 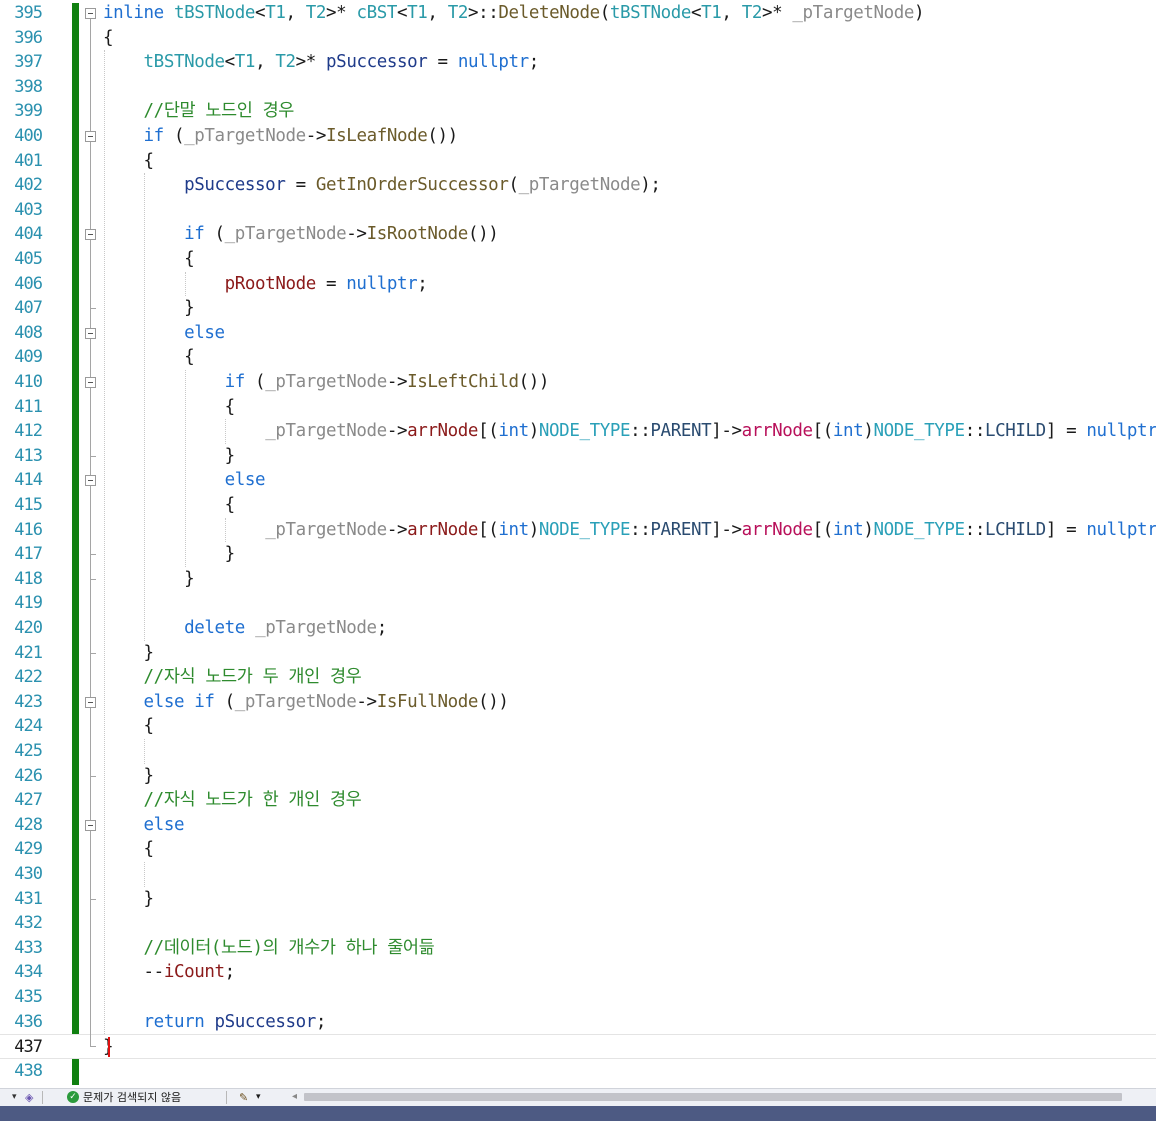 What do you see at coordinates (397, 431) in the screenshot?
I see `code-token: ->` at bounding box center [397, 431].